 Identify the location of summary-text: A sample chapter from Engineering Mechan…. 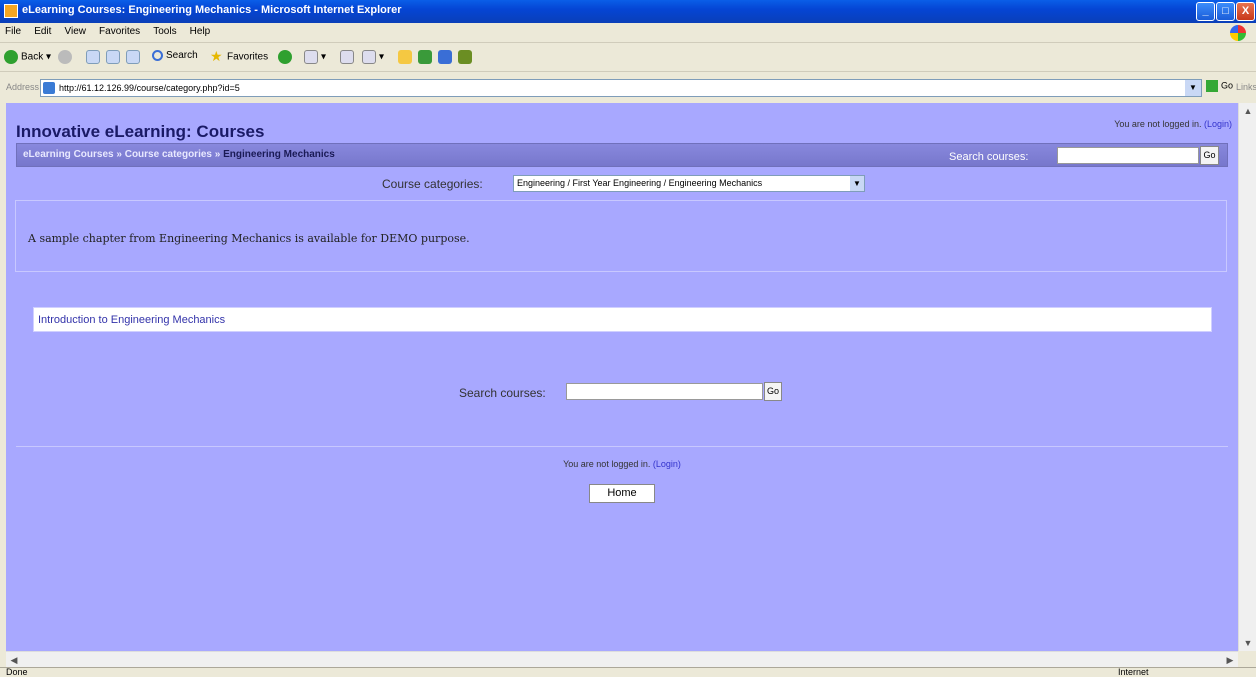
(249, 238).